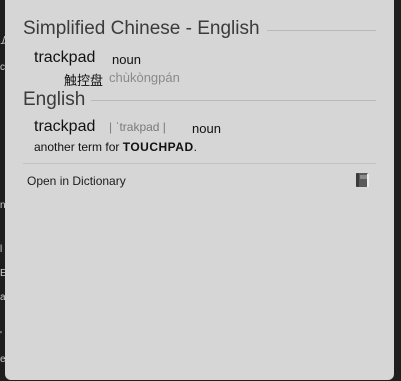  Describe the element at coordinates (84, 80) in the screenshot. I see `entry-translation: 触控盘` at that location.